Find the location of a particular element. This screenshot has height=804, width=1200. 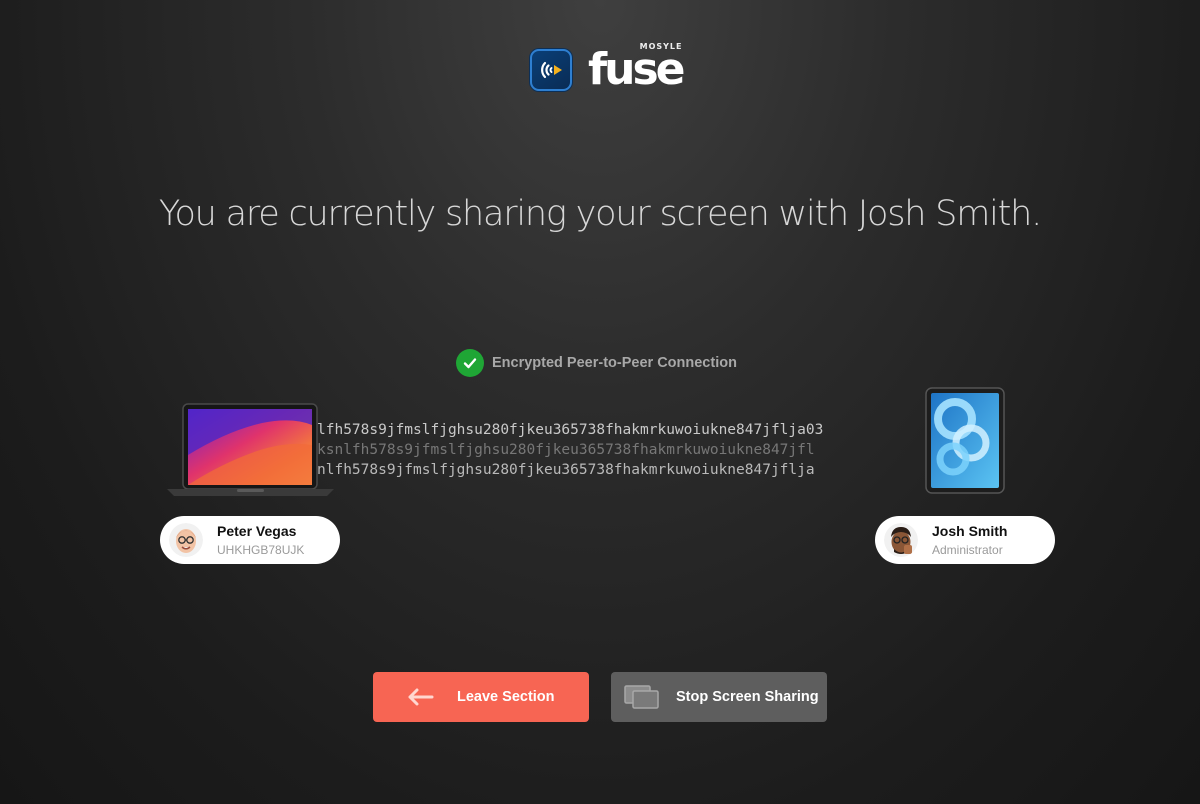

brand-company: MOSYLE is located at coordinates (661, 46).